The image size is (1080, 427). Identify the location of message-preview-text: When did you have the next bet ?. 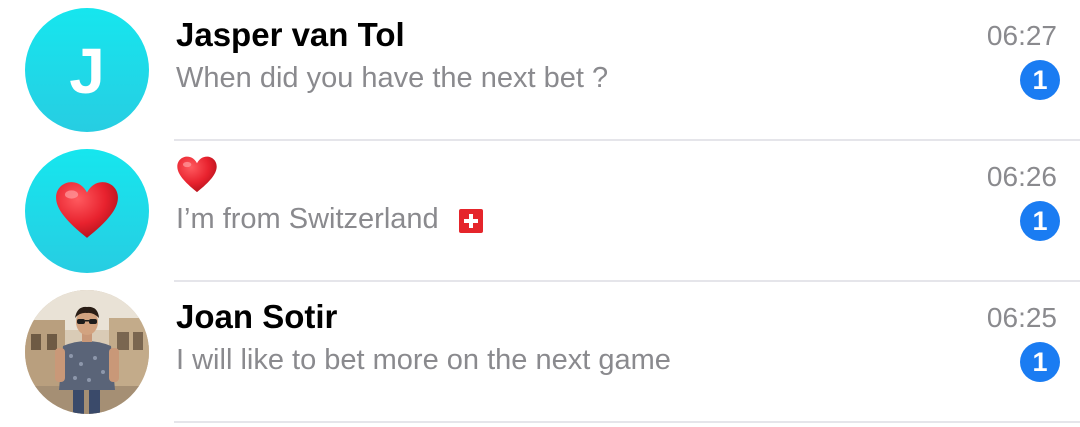
(392, 78).